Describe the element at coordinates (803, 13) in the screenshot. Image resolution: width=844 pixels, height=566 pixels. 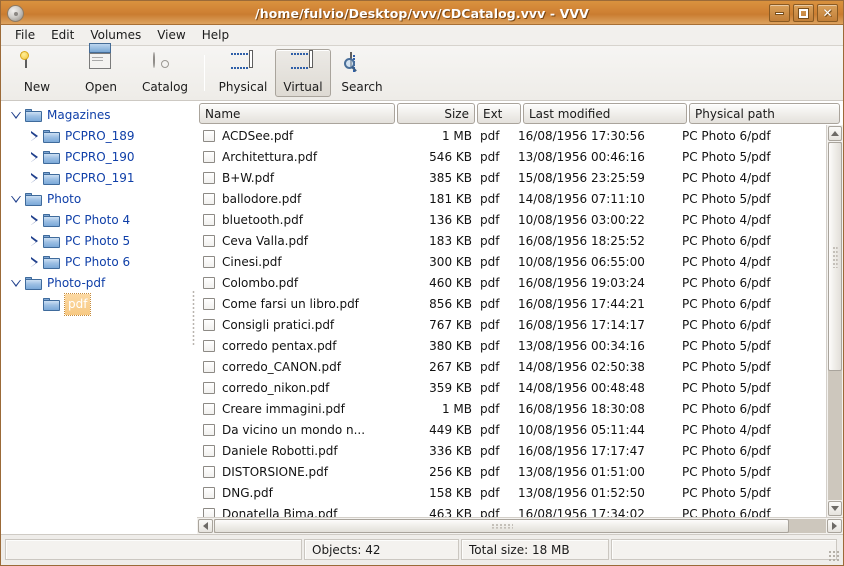
I see `maximize-button` at that location.